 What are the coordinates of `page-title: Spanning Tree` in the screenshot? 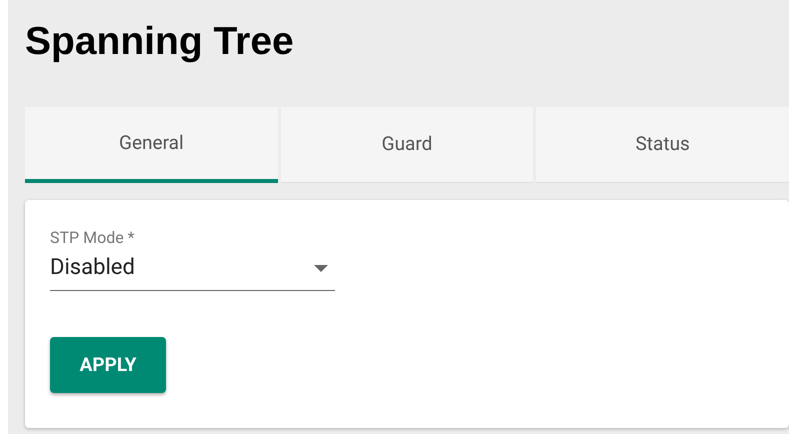 It's located at (159, 42).